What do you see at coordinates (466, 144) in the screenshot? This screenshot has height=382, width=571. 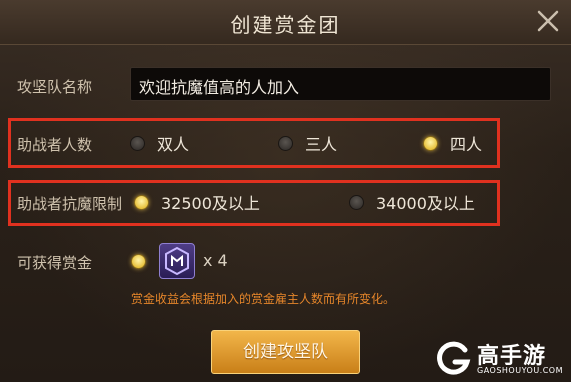 I see `helper-count-option-label: 四人` at bounding box center [466, 144].